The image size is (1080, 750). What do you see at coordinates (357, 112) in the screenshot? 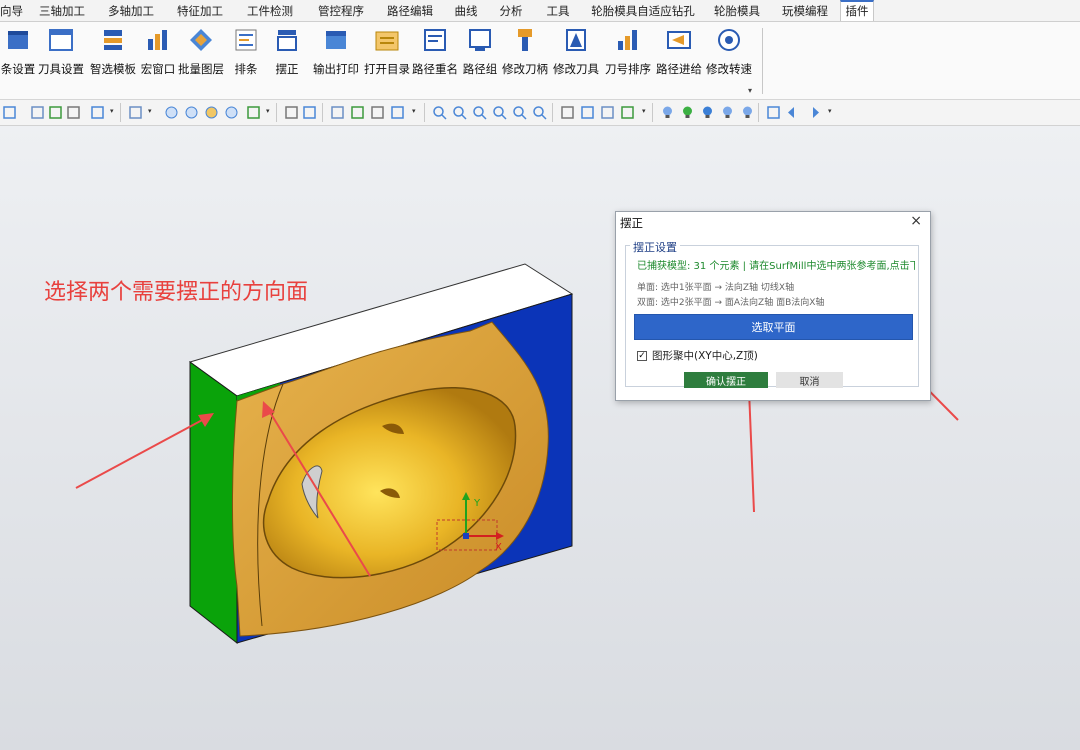
I see `group-icon` at bounding box center [357, 112].